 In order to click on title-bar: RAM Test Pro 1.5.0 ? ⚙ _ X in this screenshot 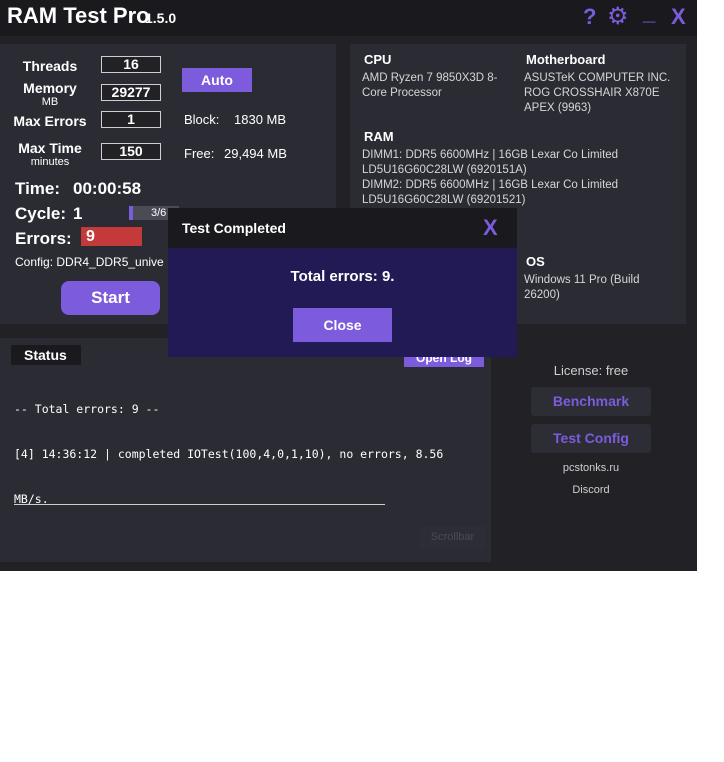, I will do `click(348, 18)`.